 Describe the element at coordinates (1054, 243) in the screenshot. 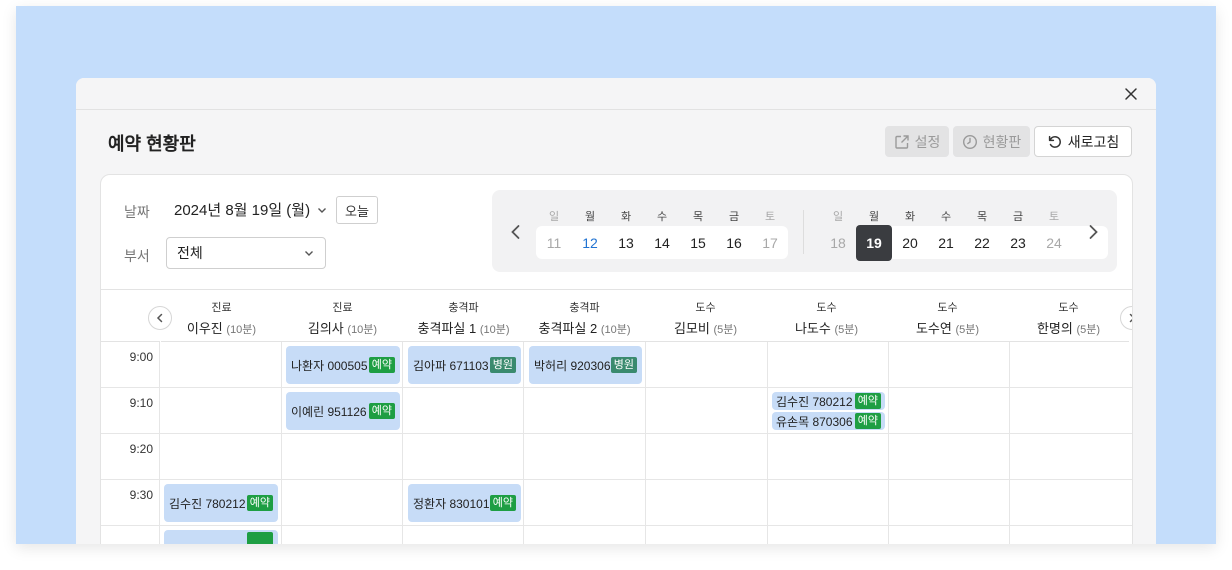

I see `day-number: 24` at that location.